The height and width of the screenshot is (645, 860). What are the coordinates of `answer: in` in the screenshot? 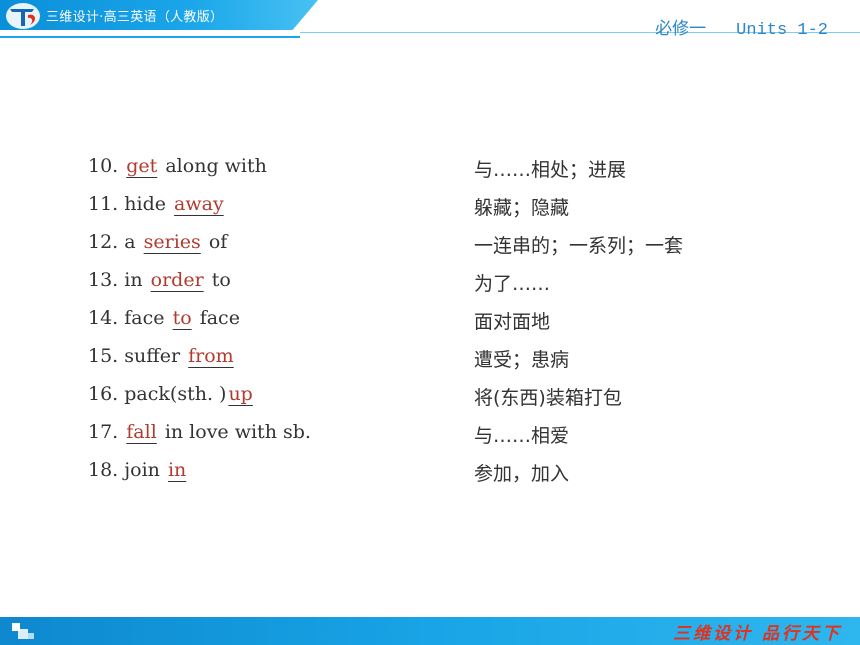 It's located at (177, 470).